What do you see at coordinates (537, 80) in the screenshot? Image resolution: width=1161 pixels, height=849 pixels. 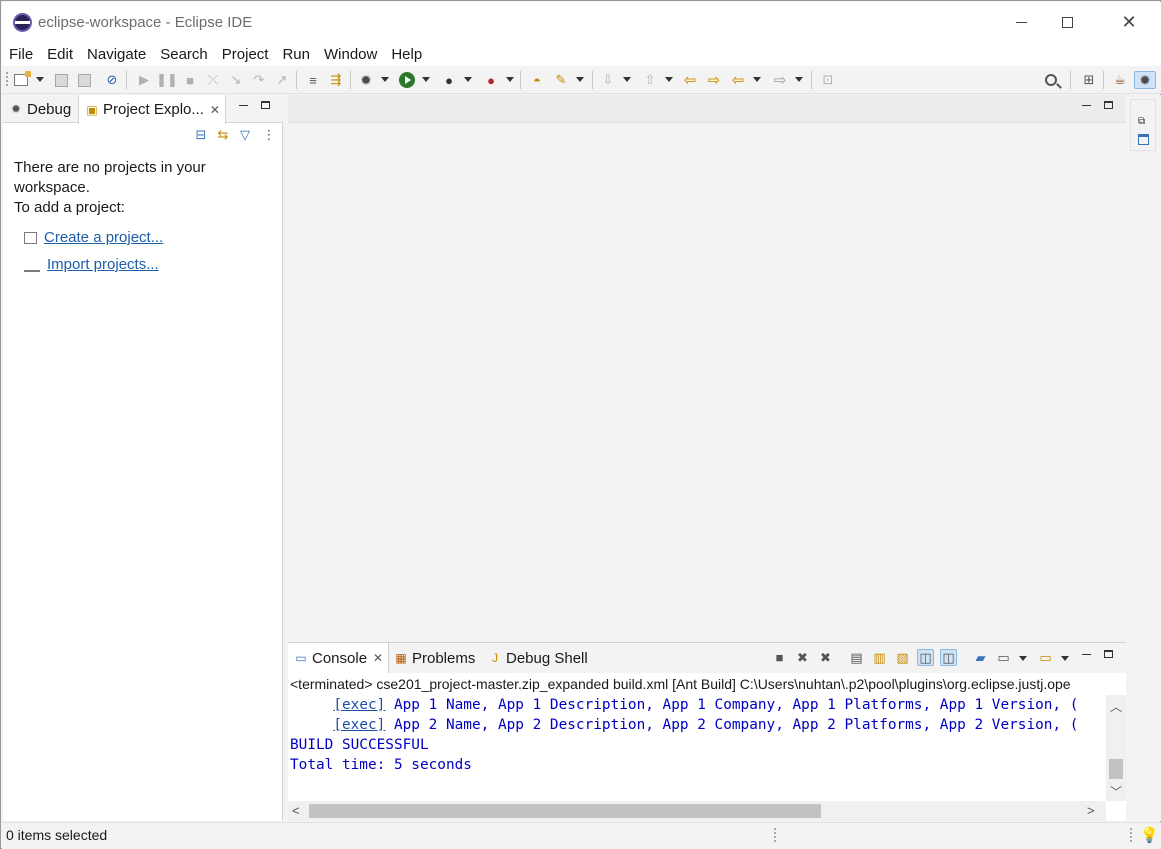 I see `open-type-button: ◓` at bounding box center [537, 80].